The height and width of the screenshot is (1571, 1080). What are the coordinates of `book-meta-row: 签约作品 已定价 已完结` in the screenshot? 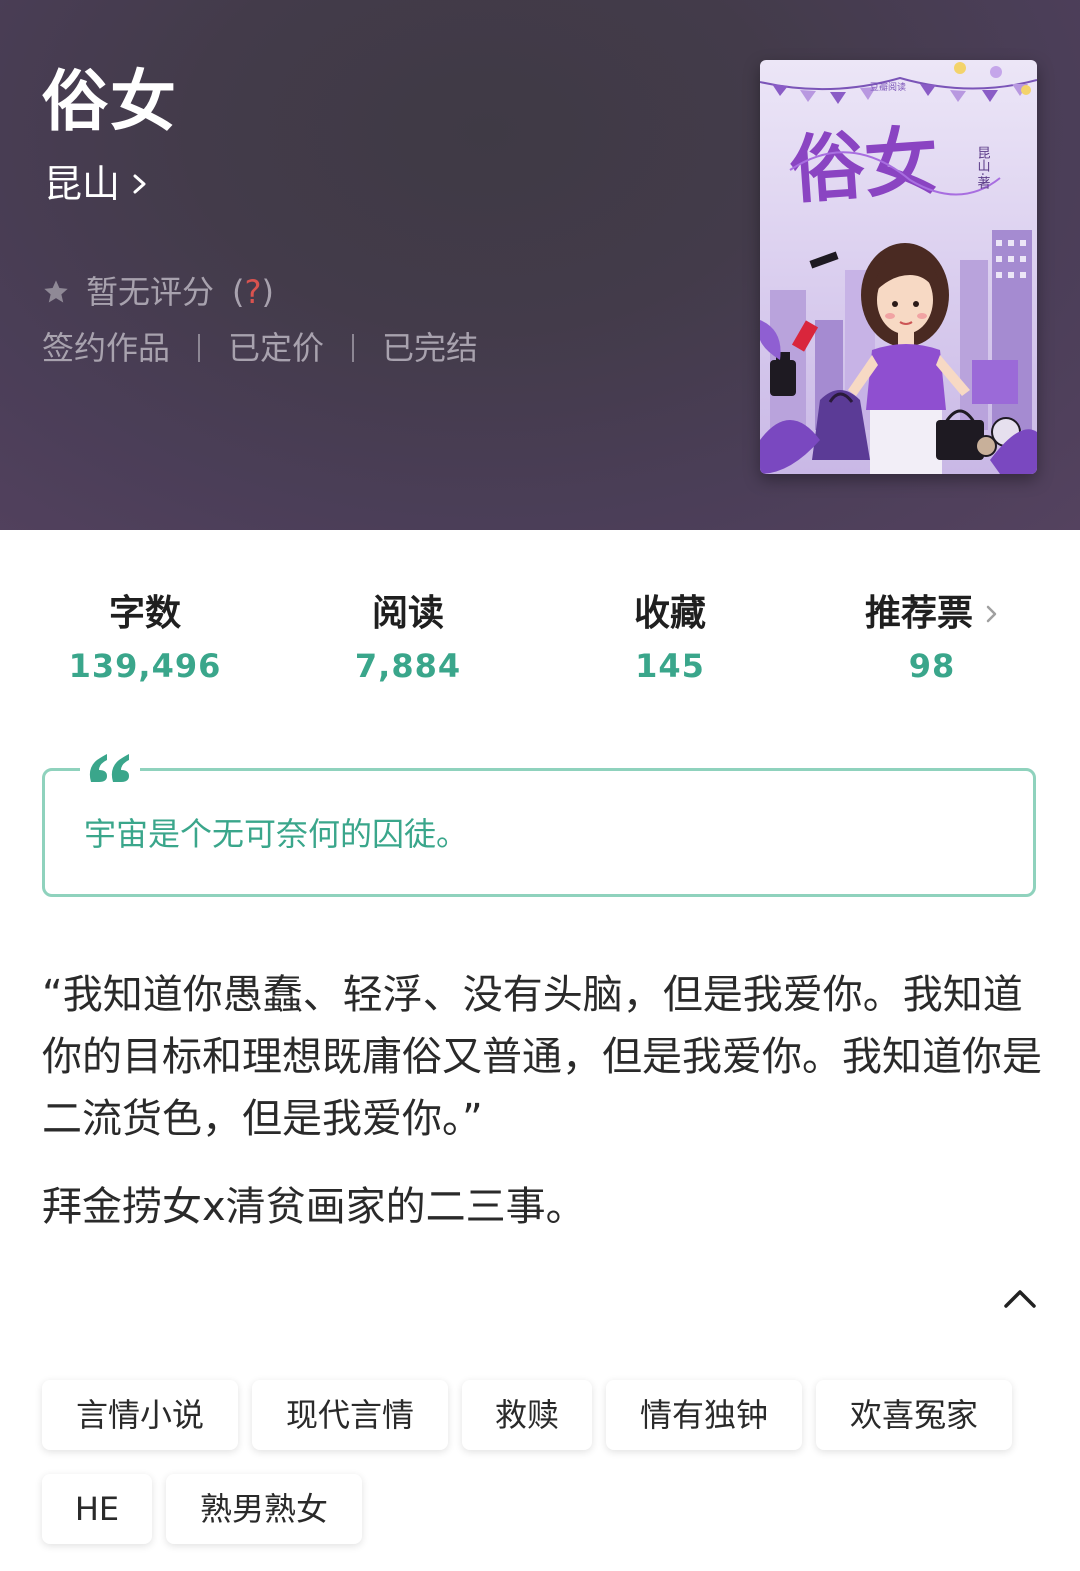 It's located at (260, 348).